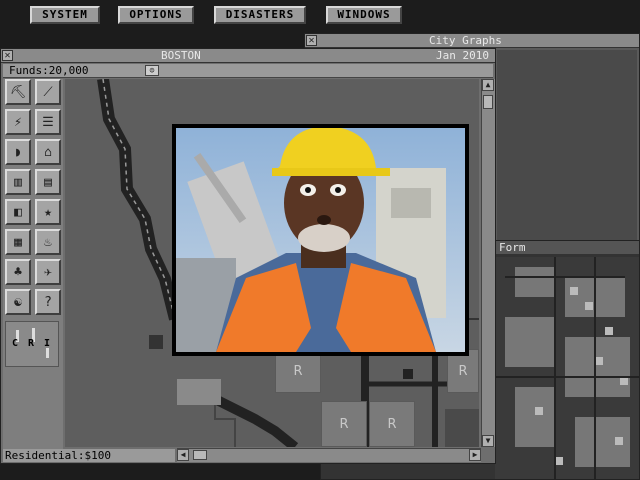 The height and width of the screenshot is (480, 640). Describe the element at coordinates (18, 212) in the screenshot. I see `query-window-icon: ◧` at that location.